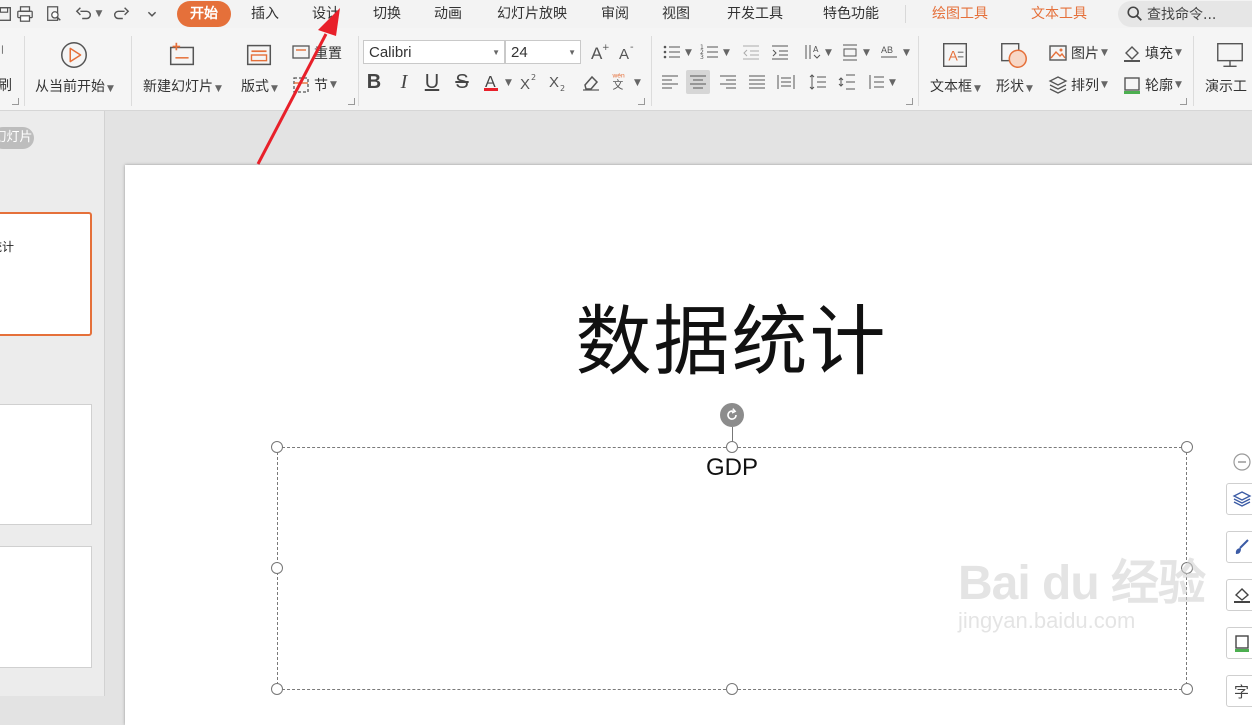 The width and height of the screenshot is (1252, 725). Describe the element at coordinates (152, 14) in the screenshot. I see `customize-toolbar-icon` at that location.